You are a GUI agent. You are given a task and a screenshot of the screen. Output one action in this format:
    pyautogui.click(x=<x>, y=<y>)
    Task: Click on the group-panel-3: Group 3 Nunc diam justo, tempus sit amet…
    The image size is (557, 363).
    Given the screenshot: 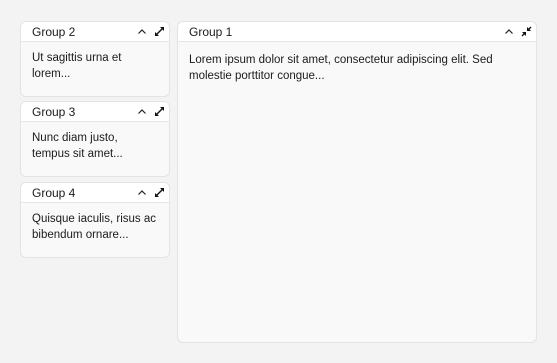 What is the action you would take?
    pyautogui.click(x=95, y=139)
    